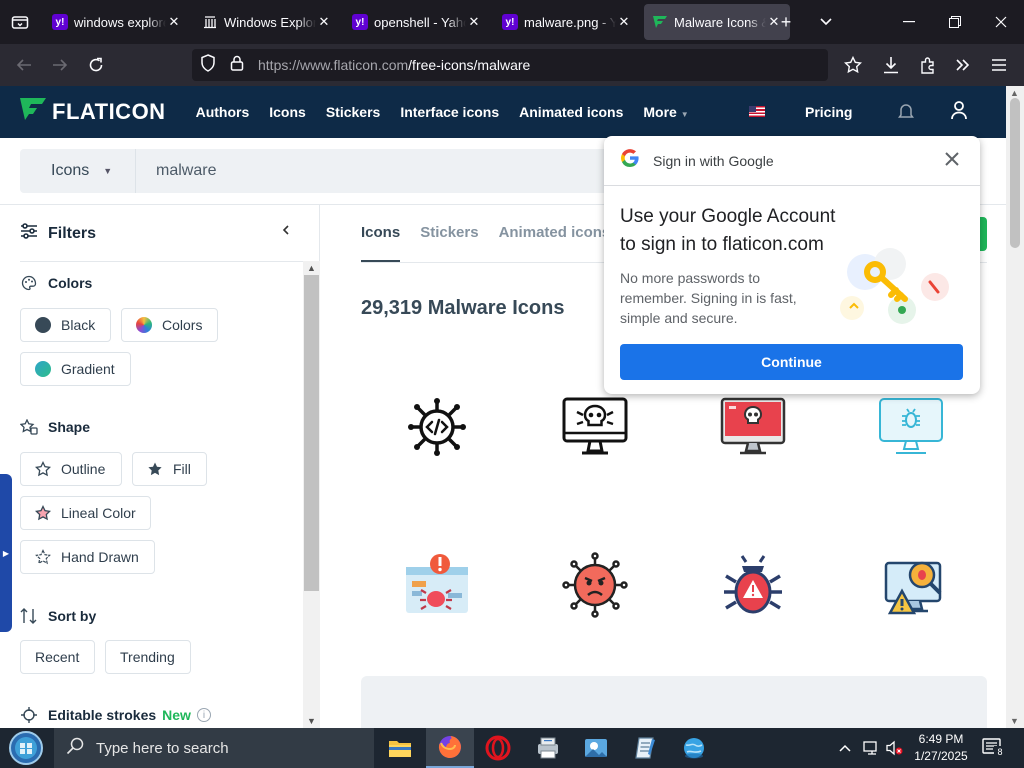 This screenshot has height=768, width=1024. I want to click on tab-title: windows explorer, so click(120, 22).